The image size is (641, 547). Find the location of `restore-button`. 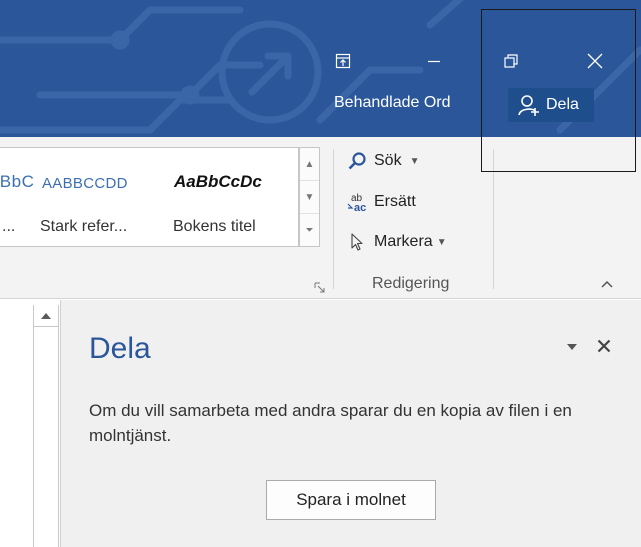

restore-button is located at coordinates (511, 61).